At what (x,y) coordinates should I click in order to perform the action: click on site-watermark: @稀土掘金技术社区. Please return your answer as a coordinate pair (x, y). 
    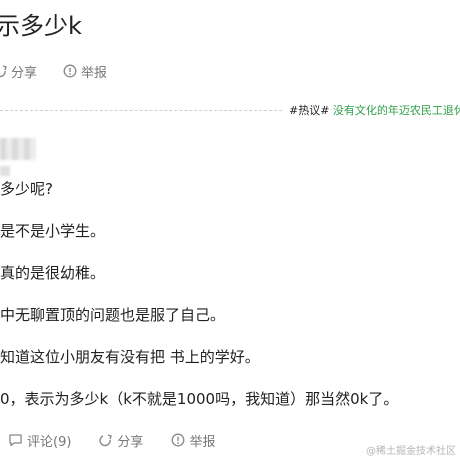
    Looking at the image, I should click on (411, 451).